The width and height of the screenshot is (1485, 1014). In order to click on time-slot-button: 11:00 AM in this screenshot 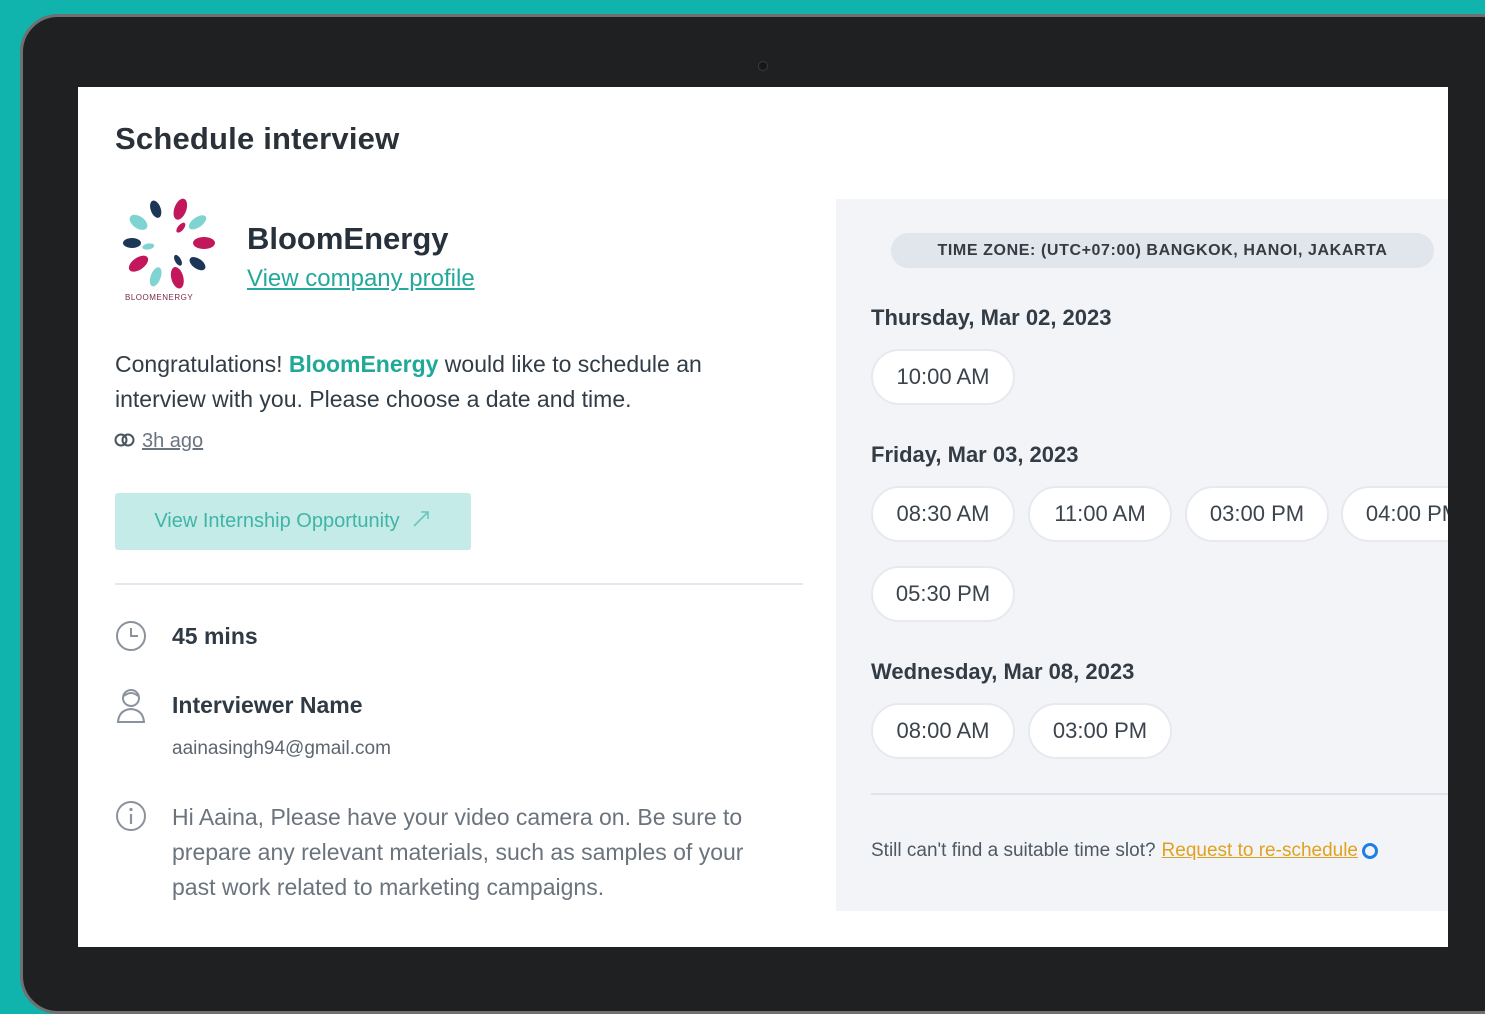, I will do `click(1100, 514)`.